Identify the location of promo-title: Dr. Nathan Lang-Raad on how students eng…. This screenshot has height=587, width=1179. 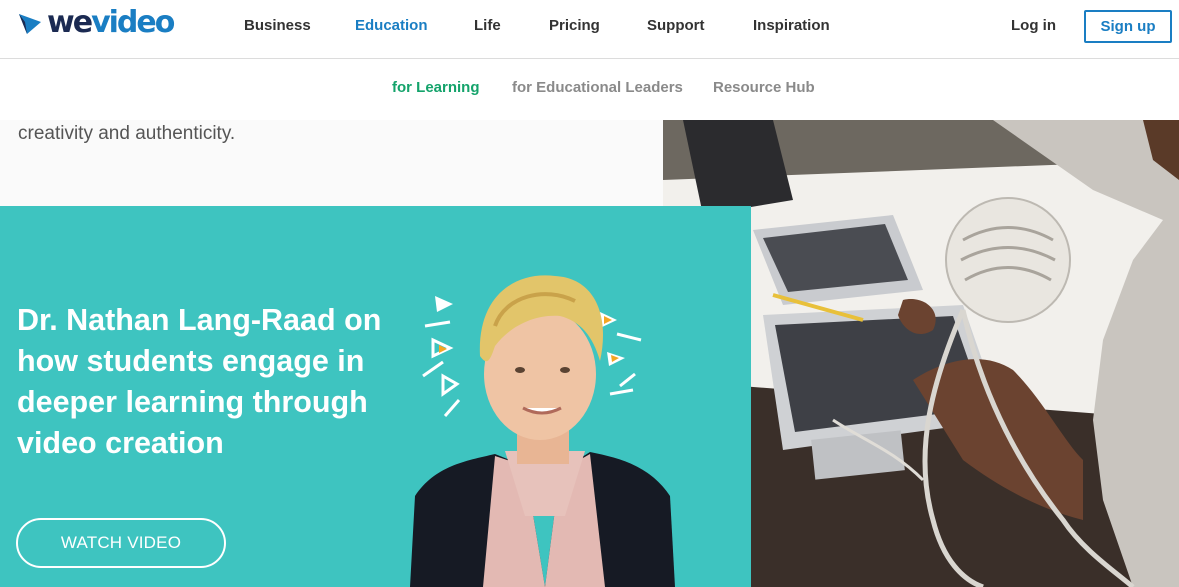
(199, 381).